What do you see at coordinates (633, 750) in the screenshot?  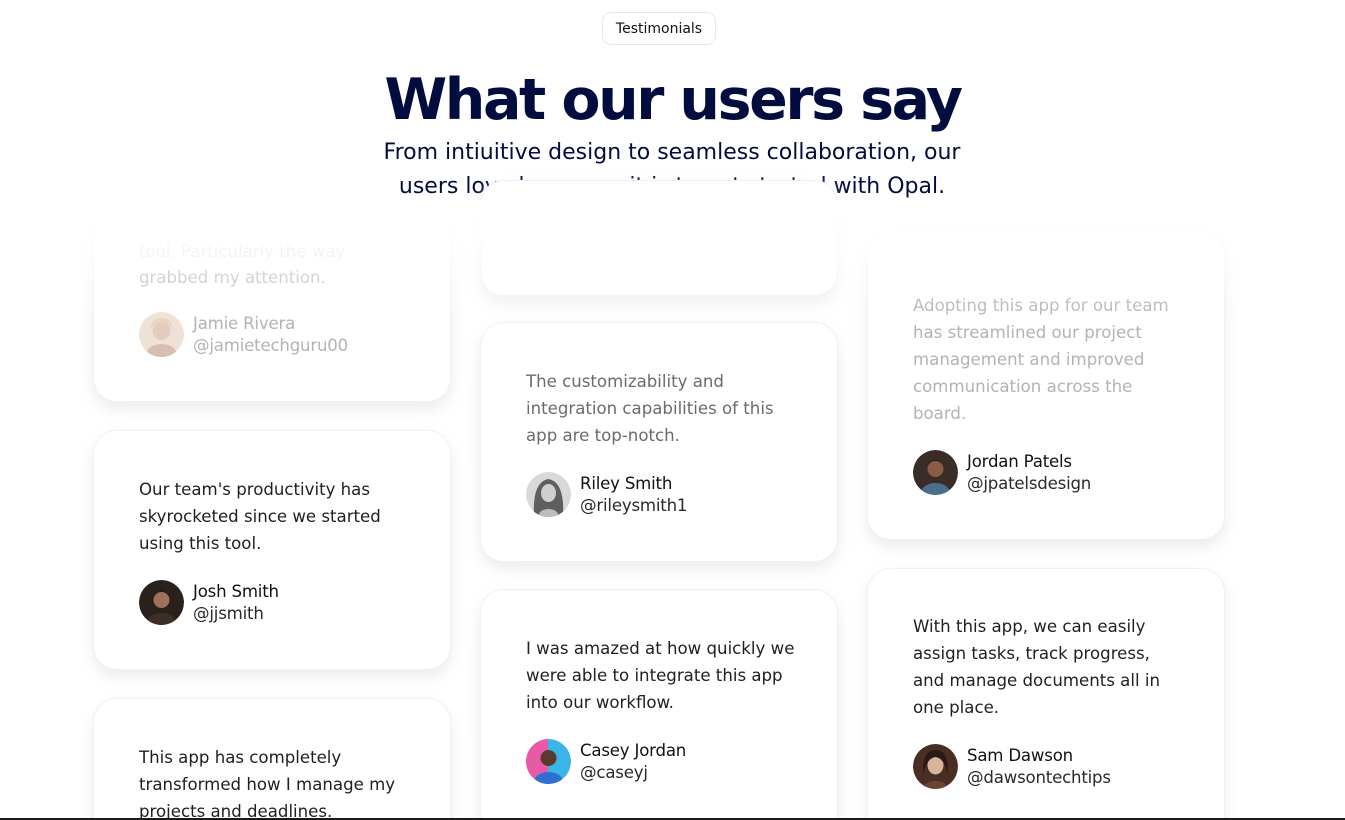 I see `author-name: Casey Jordan` at bounding box center [633, 750].